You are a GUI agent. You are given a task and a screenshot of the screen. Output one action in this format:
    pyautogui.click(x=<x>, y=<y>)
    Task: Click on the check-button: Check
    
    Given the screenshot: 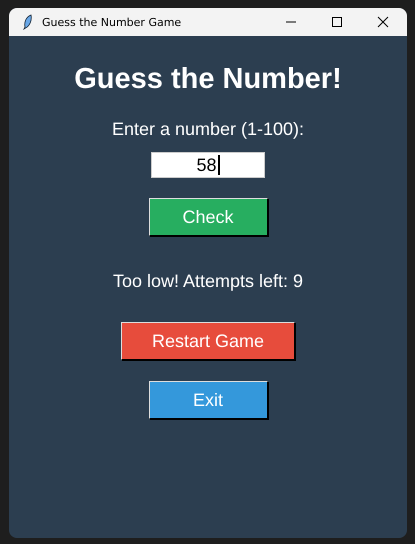 What is the action you would take?
    pyautogui.click(x=208, y=217)
    